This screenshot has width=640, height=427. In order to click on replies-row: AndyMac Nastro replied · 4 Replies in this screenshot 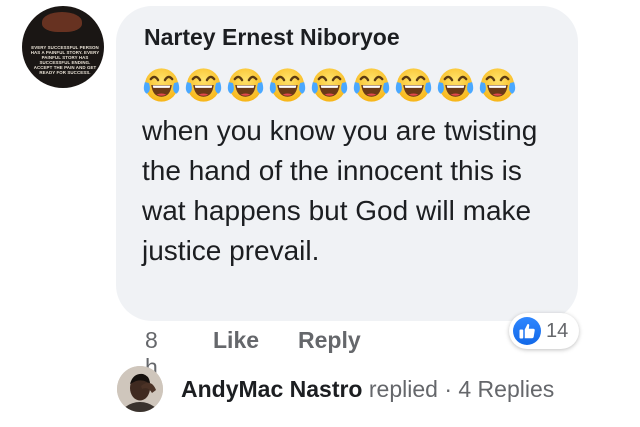, I will do `click(320, 390)`.